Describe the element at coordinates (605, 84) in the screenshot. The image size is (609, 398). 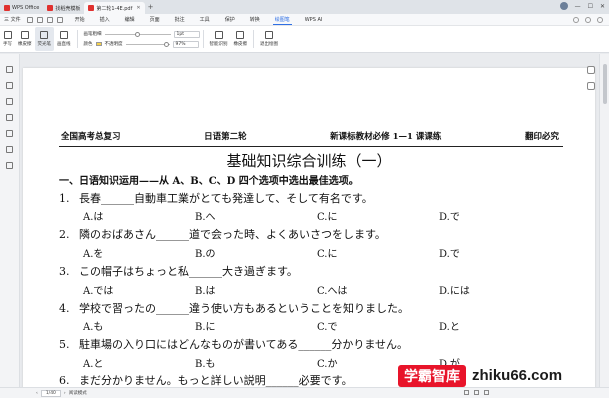
I see `scrollbar-thumb` at that location.